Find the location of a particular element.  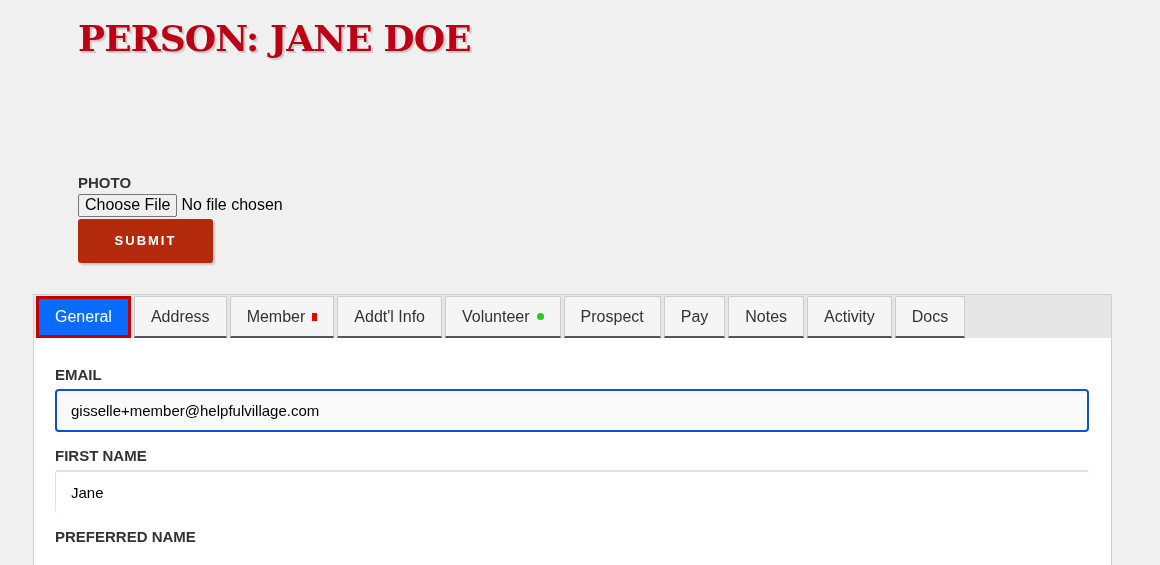

tab: Address is located at coordinates (180, 317).